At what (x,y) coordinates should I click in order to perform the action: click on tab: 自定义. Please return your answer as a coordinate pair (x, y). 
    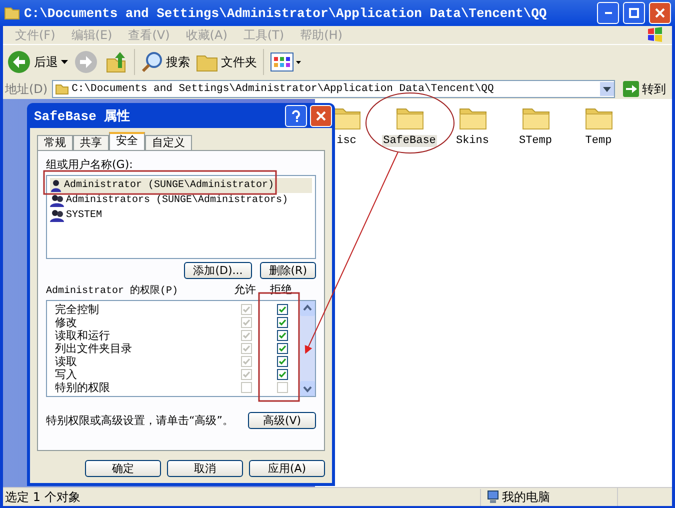
    Looking at the image, I should click on (168, 142).